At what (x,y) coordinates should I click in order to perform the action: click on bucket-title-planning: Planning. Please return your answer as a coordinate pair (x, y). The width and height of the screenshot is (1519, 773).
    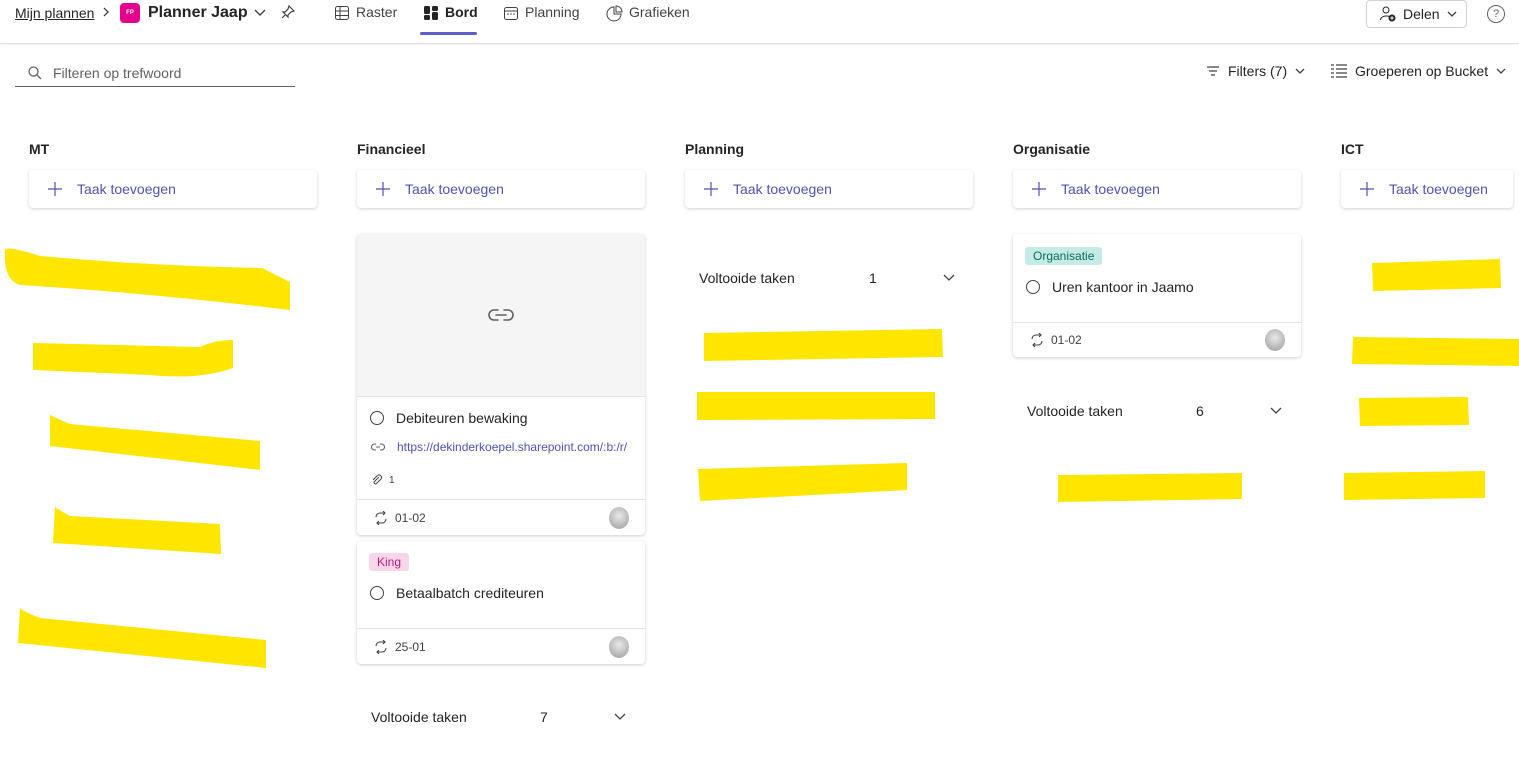
    Looking at the image, I should click on (714, 149).